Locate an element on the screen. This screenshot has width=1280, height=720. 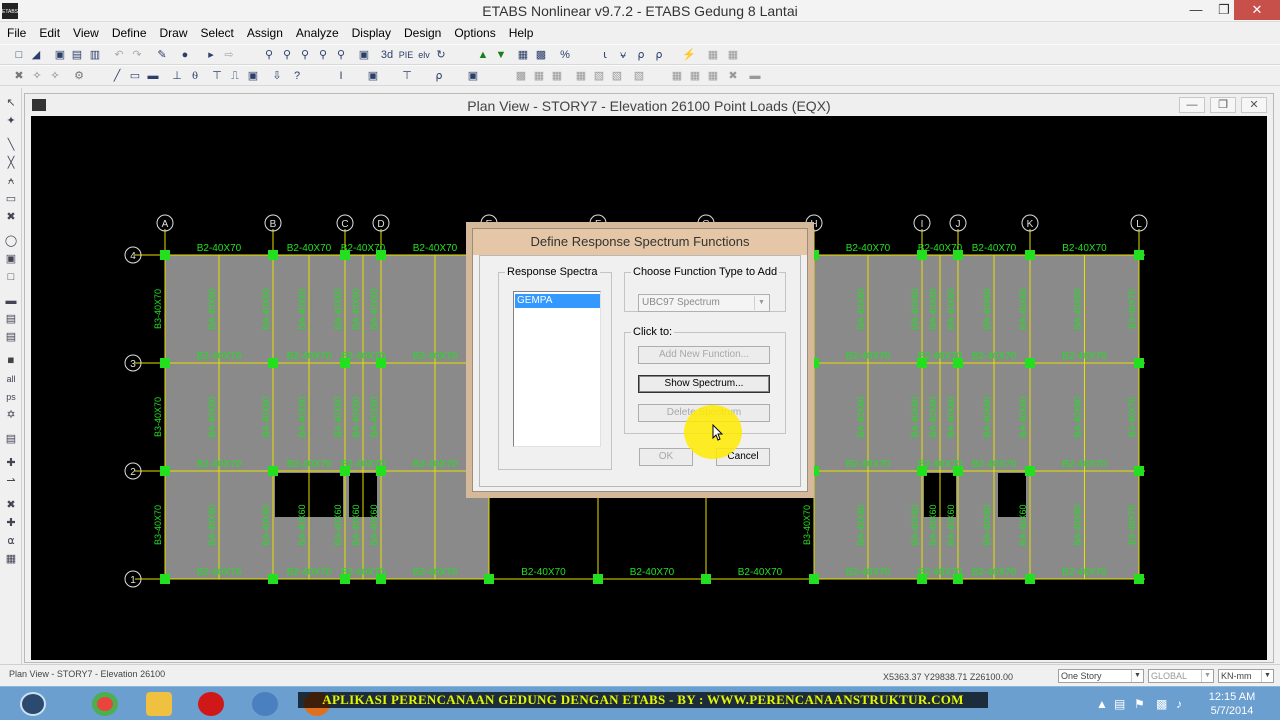
steel-frame-icon: ▦ is located at coordinates (713, 76).